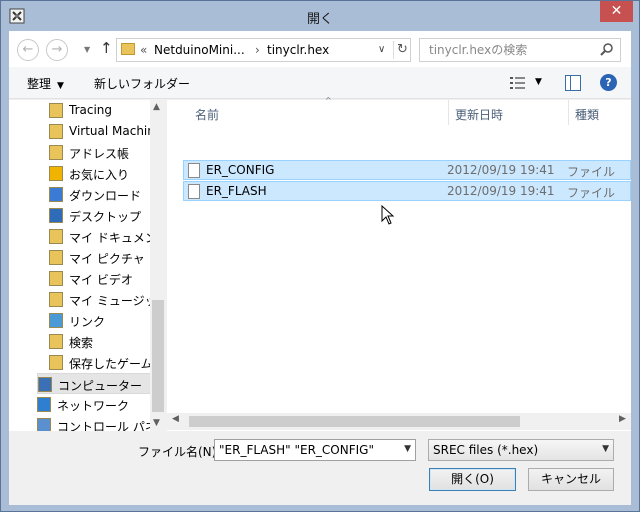 This screenshot has height=512, width=640. What do you see at coordinates (381, 49) in the screenshot?
I see `address-dropdown-icon: ∨` at bounding box center [381, 49].